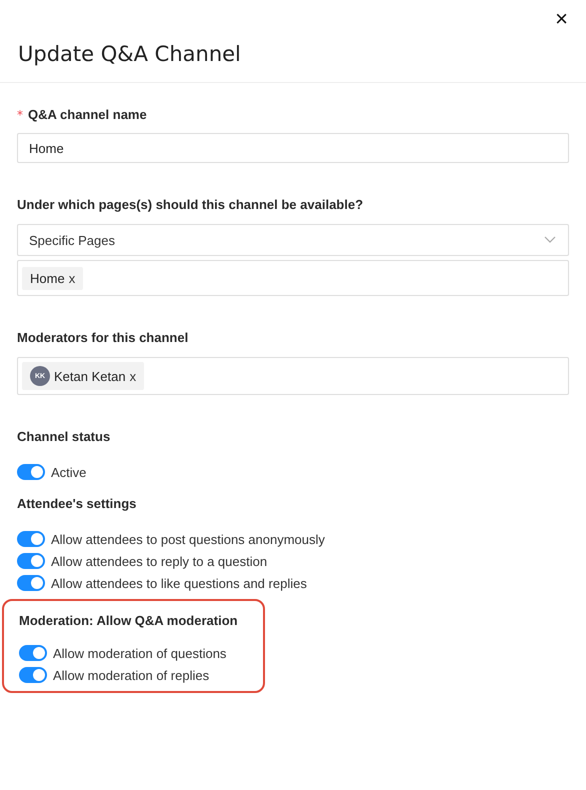 The height and width of the screenshot is (790, 586). What do you see at coordinates (188, 539) in the screenshot?
I see `toggle-label: Allow attendees to post questions anonymously` at bounding box center [188, 539].